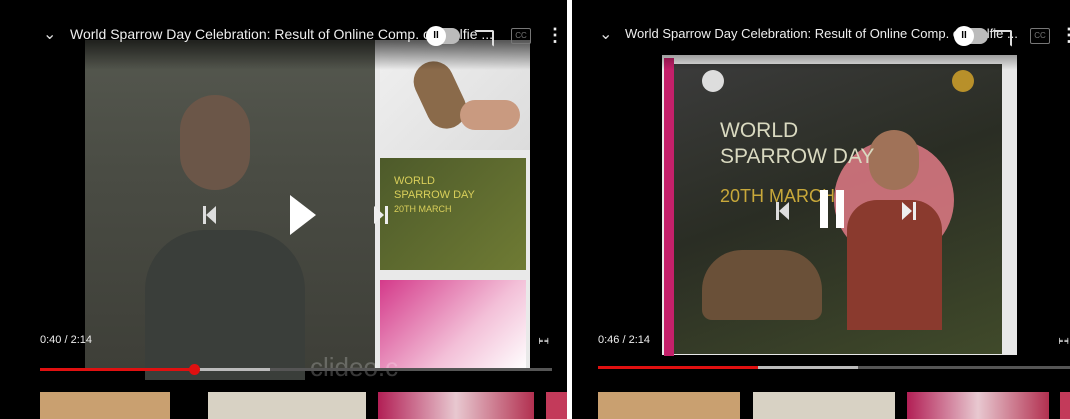  What do you see at coordinates (759, 130) in the screenshot?
I see `video-text-line-1: WORLD` at bounding box center [759, 130].